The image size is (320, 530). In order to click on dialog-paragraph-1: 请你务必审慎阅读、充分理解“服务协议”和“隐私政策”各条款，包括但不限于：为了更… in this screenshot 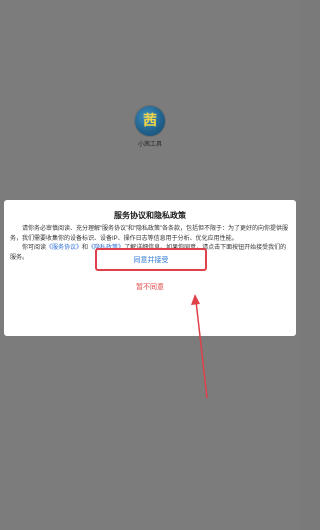, I will do `click(149, 234)`.